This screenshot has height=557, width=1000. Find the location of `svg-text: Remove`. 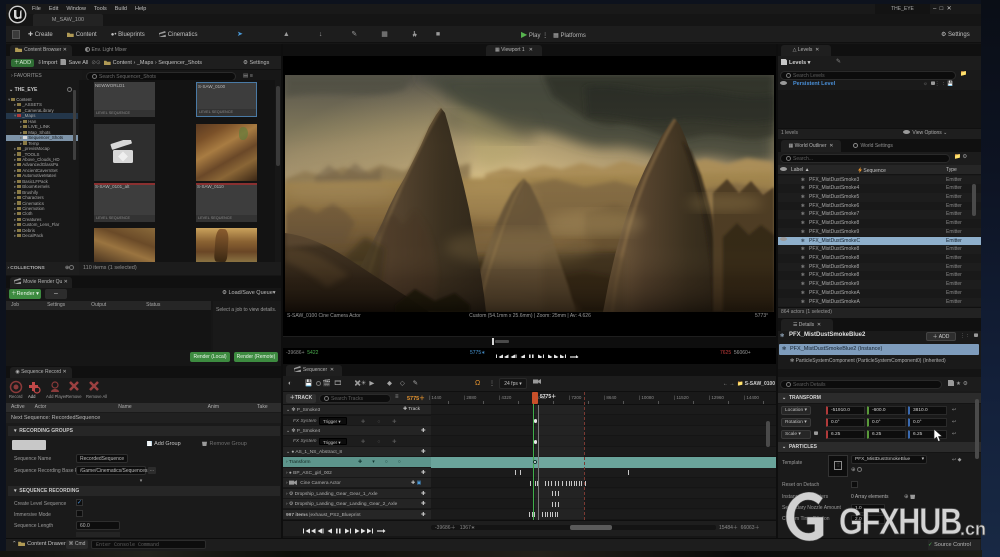

svg-text: Remove is located at coordinates (74, 396).